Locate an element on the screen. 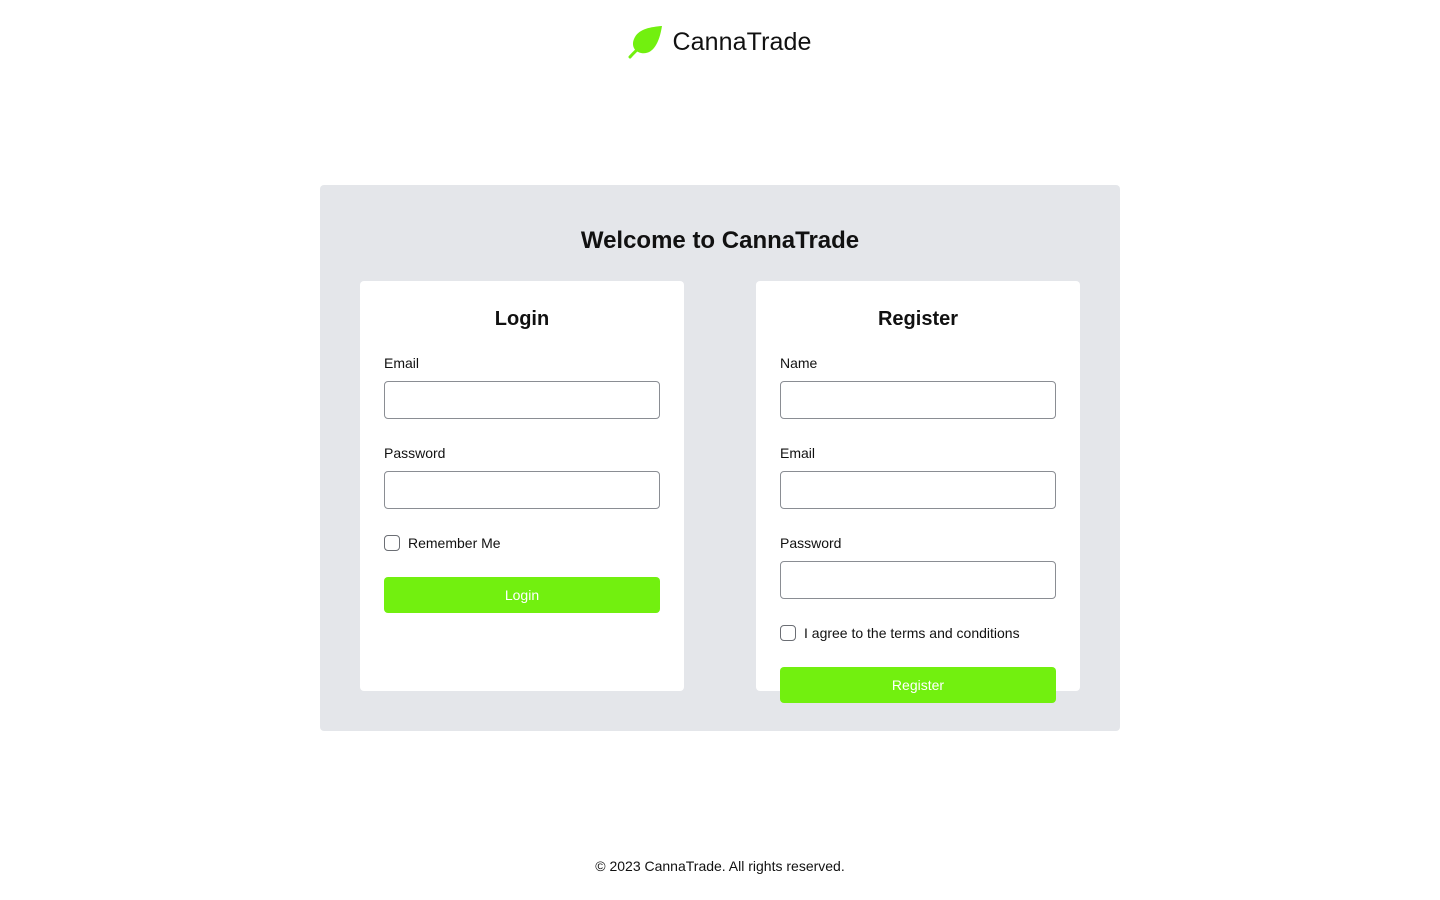 The height and width of the screenshot is (900, 1440). register-name-label: Name is located at coordinates (799, 363).